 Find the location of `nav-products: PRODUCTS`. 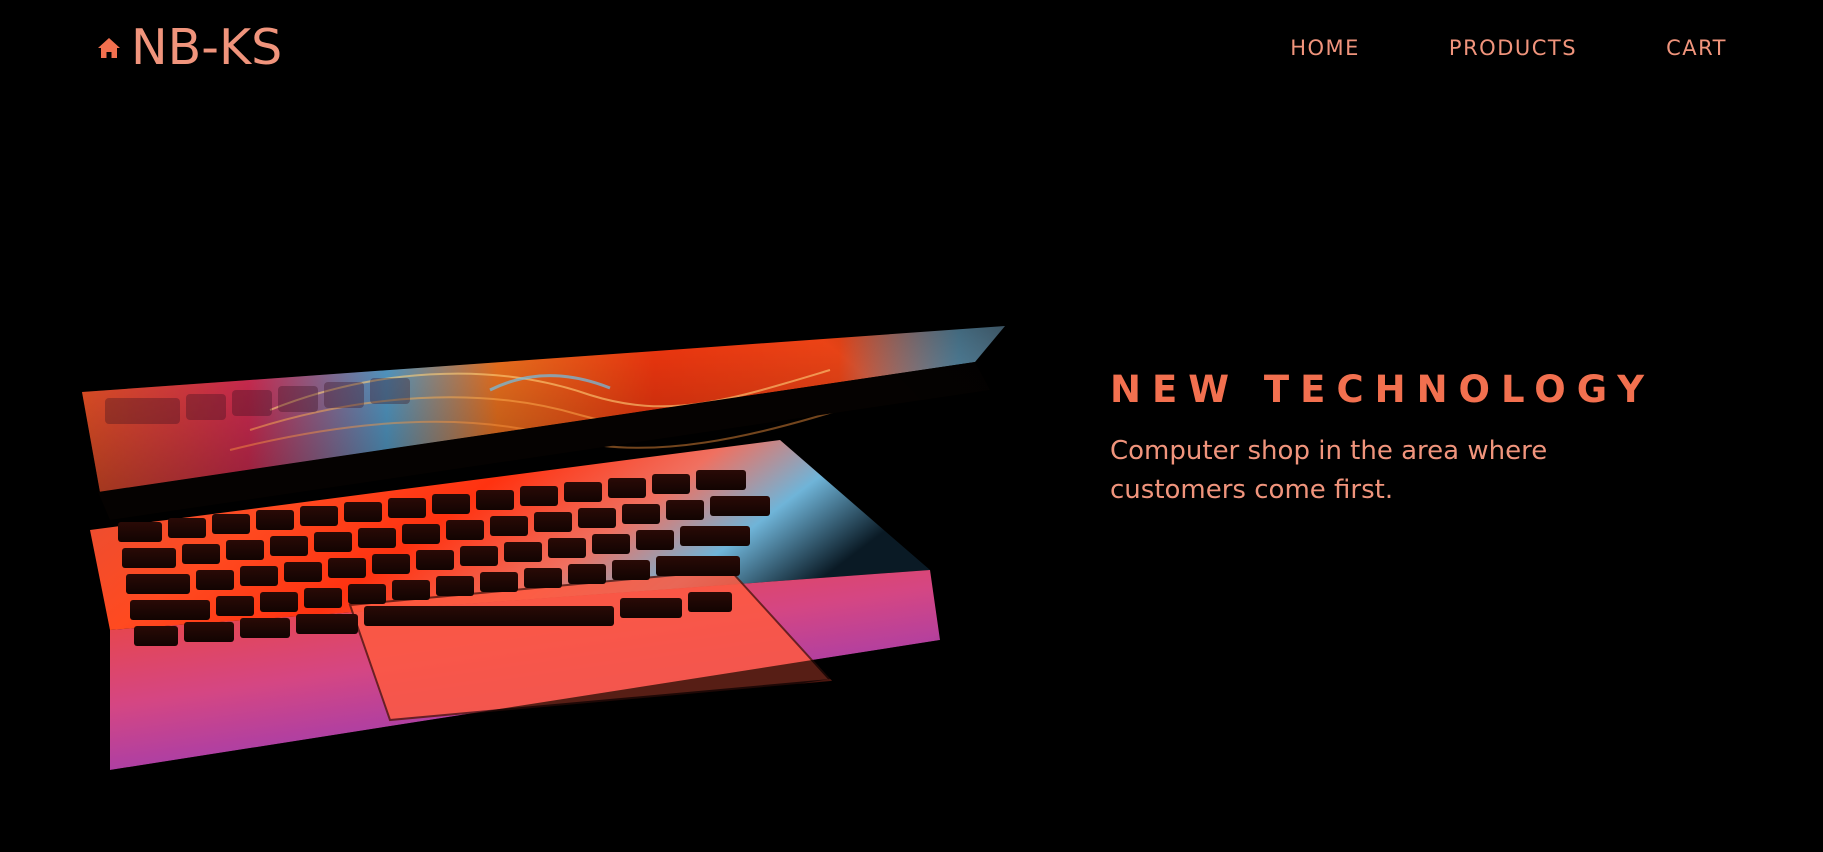

nav-products: PRODUCTS is located at coordinates (1513, 48).